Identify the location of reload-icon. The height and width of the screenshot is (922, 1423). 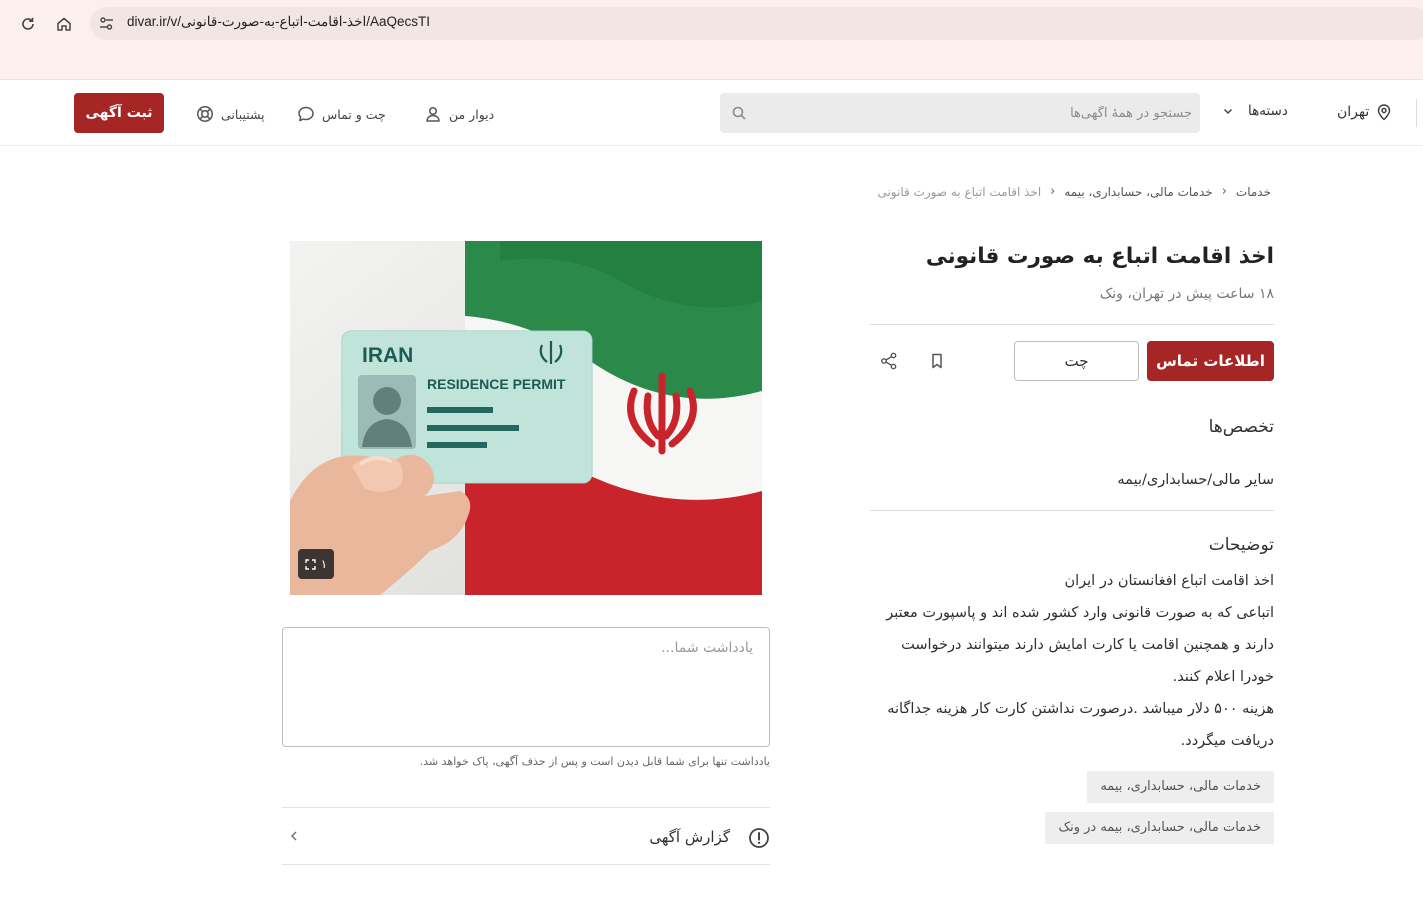
(28, 24).